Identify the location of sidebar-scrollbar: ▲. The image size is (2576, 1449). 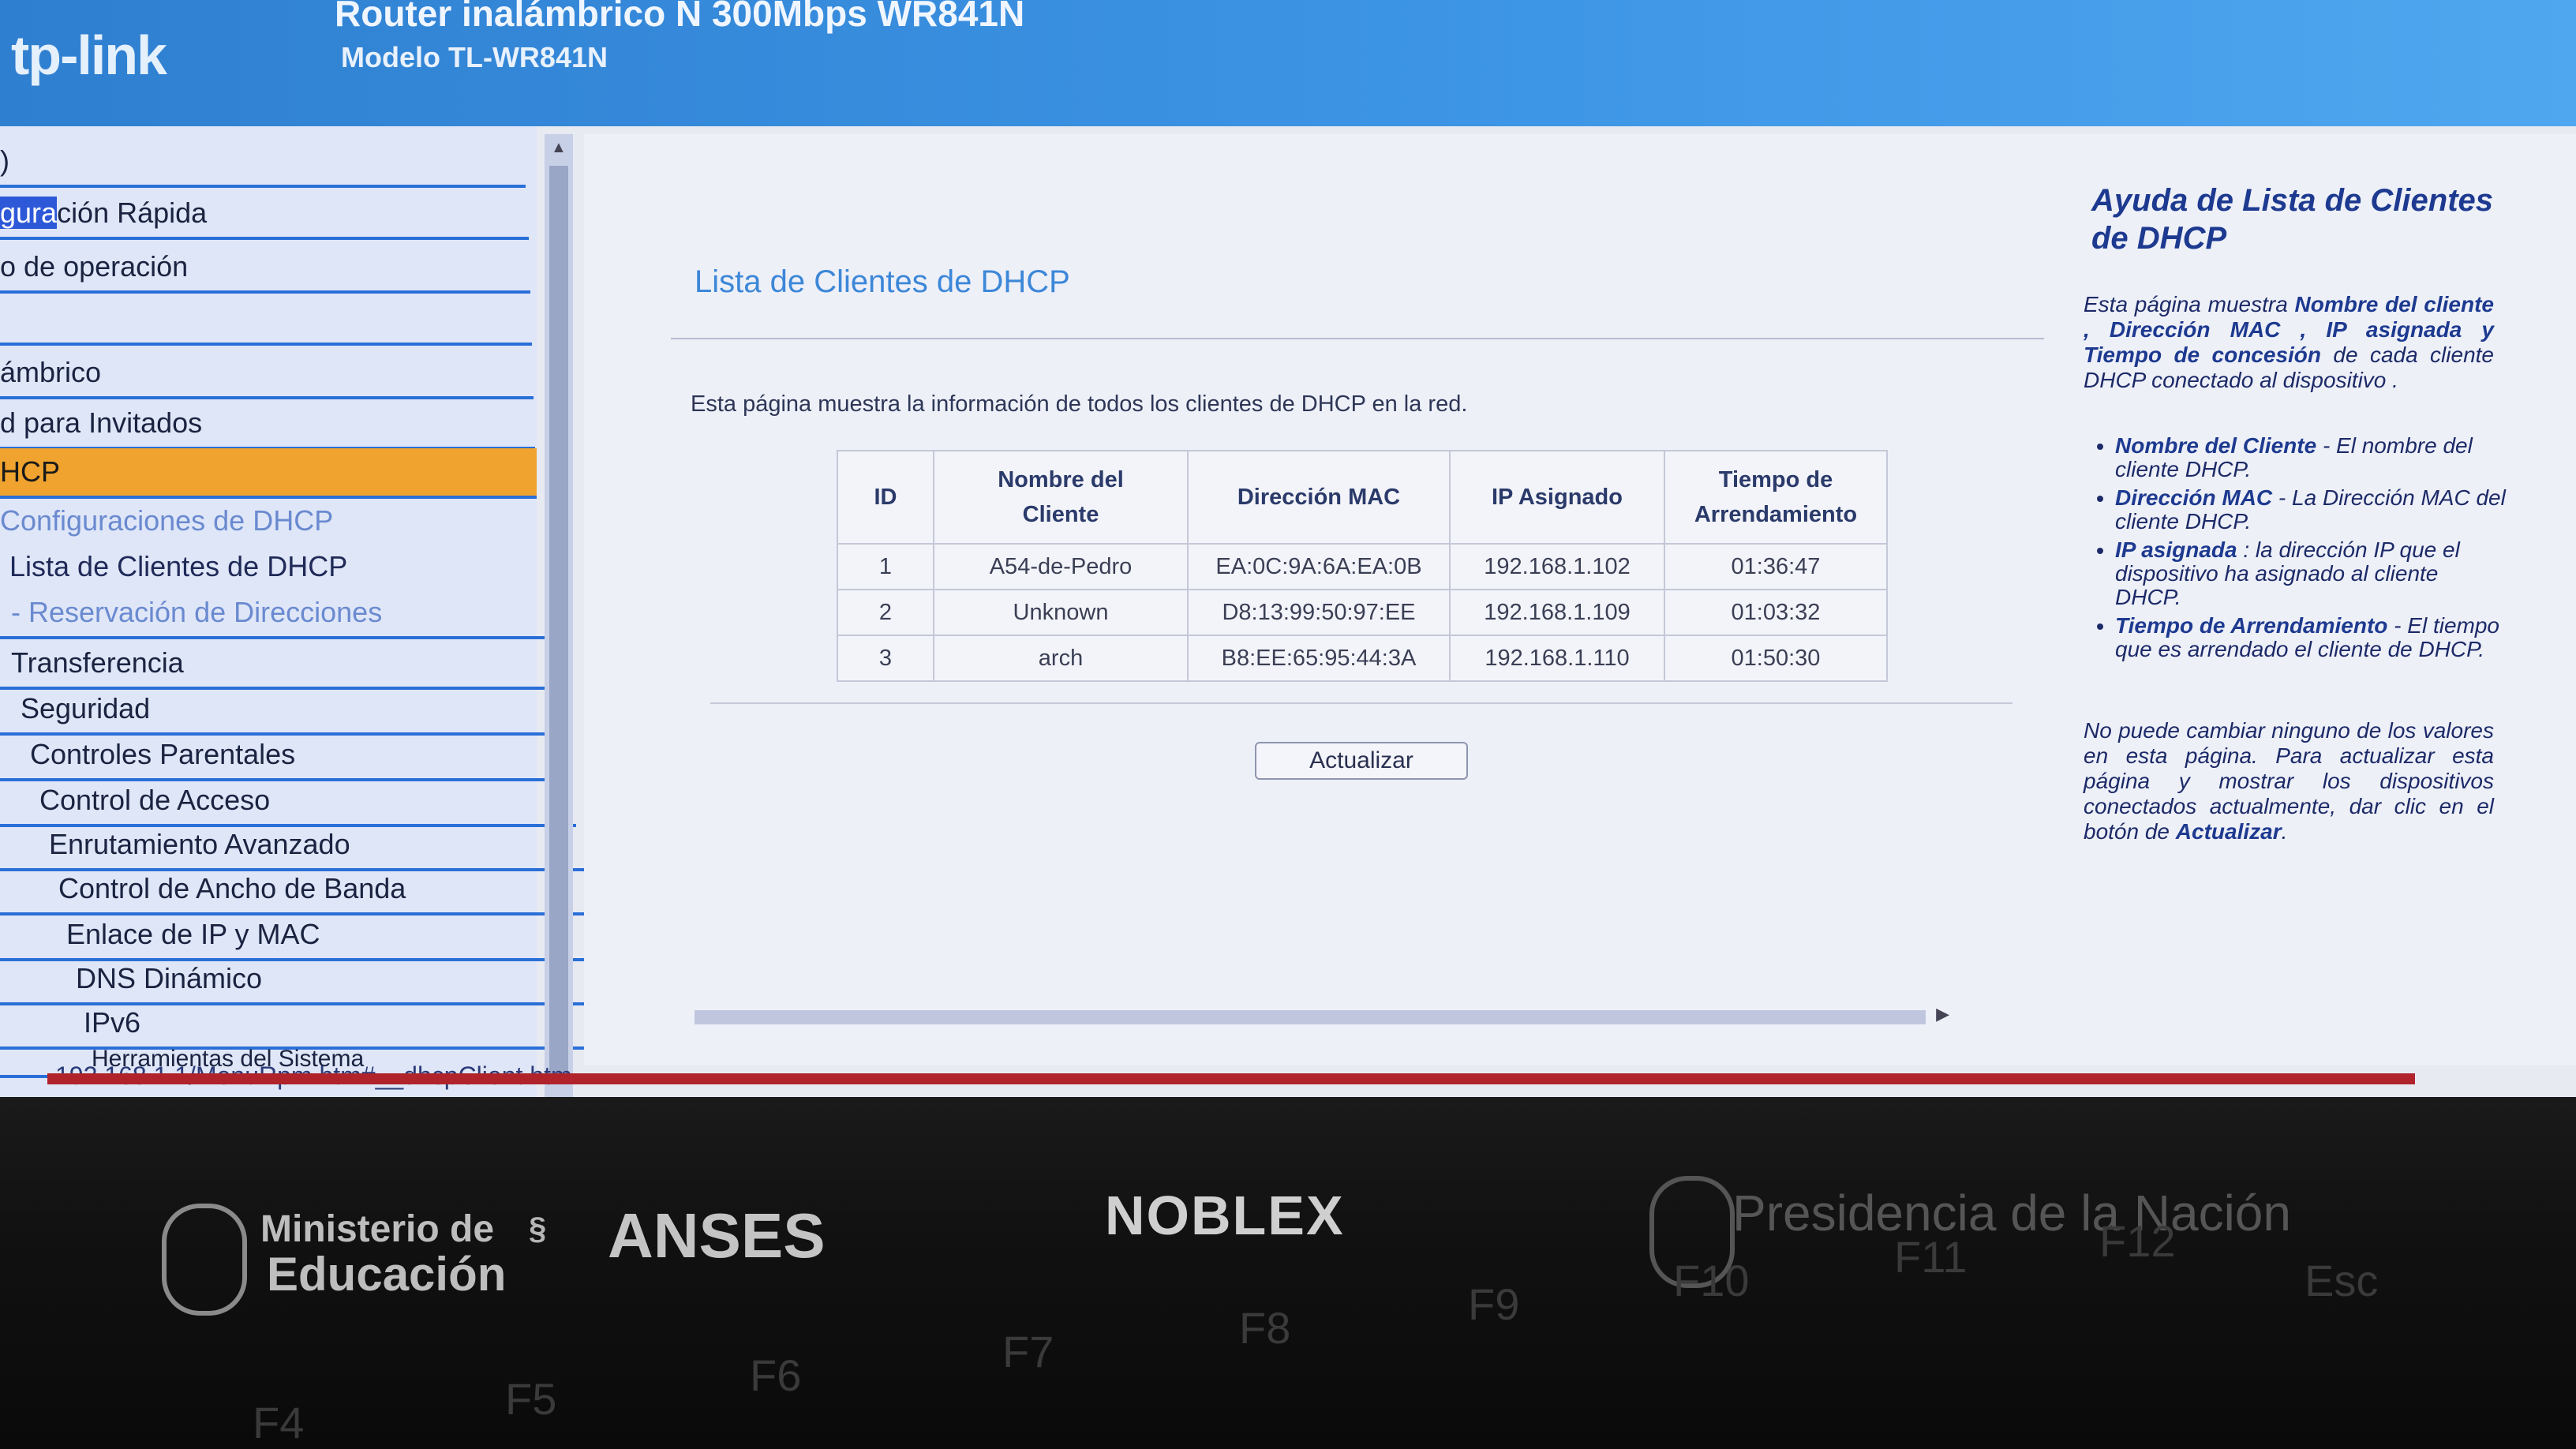
(559, 615).